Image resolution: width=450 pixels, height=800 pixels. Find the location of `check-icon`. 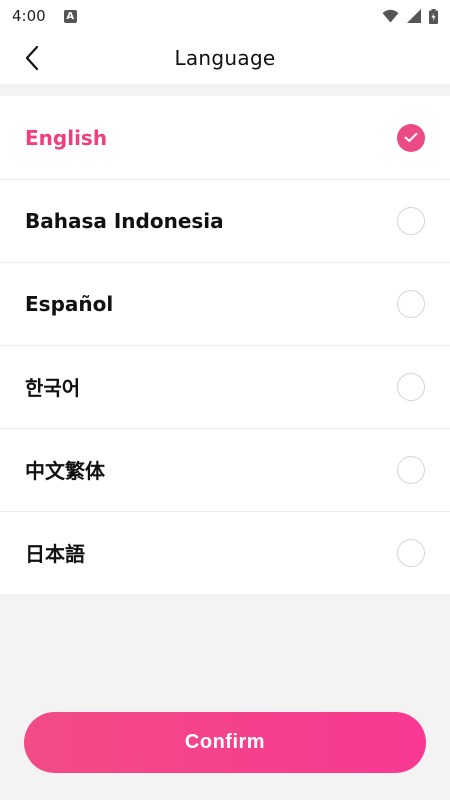

check-icon is located at coordinates (411, 137).